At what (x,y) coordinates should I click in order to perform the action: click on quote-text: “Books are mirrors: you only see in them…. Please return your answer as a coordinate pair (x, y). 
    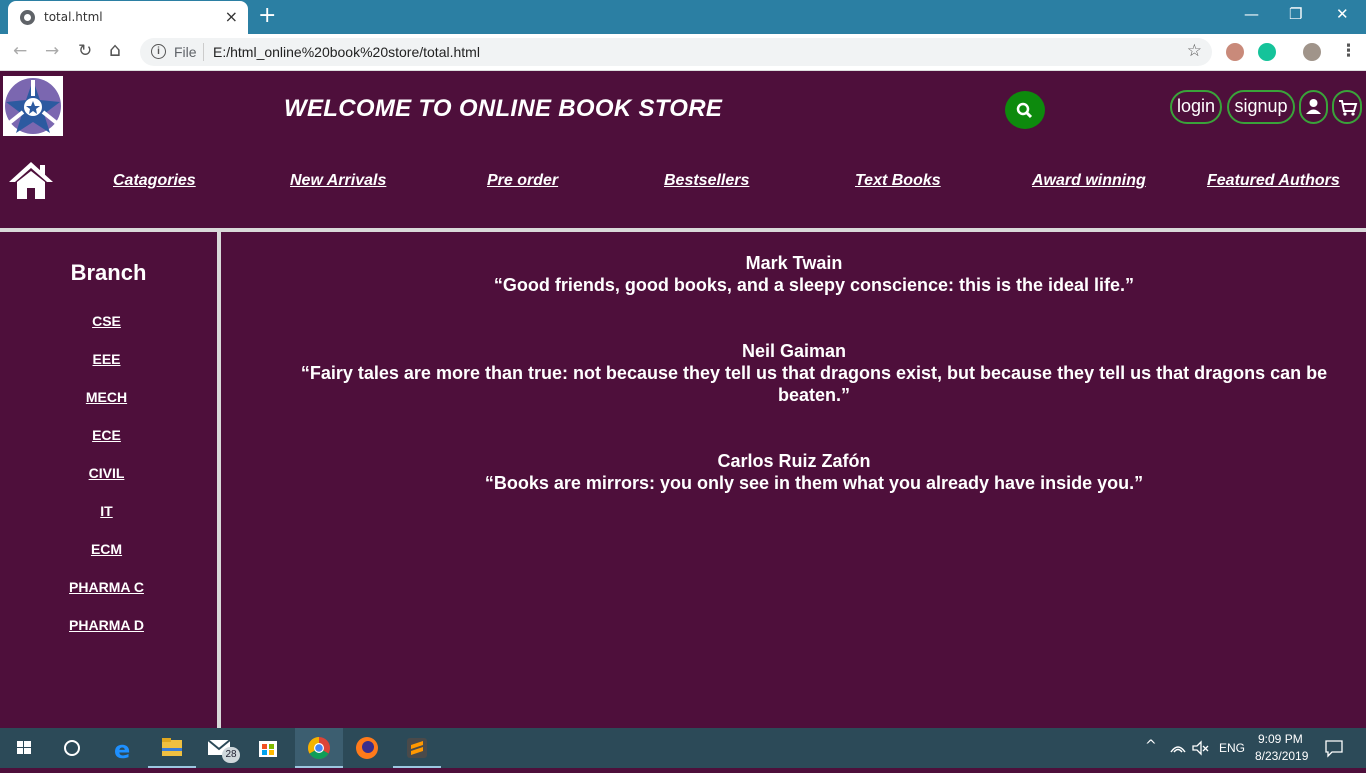
    Looking at the image, I should click on (814, 483).